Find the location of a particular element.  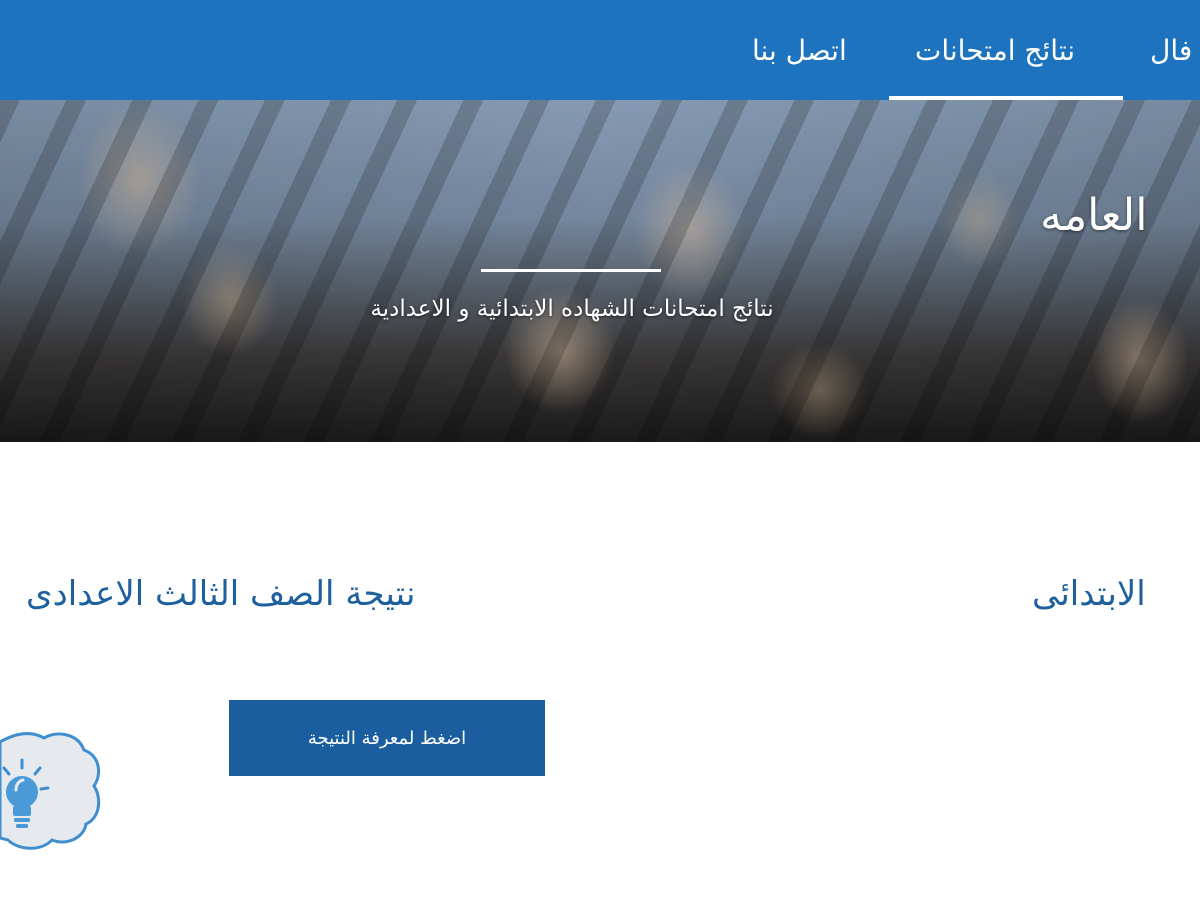

prep-result-title: نتيجة الصف الثالث الاعدادى is located at coordinates (221, 594).